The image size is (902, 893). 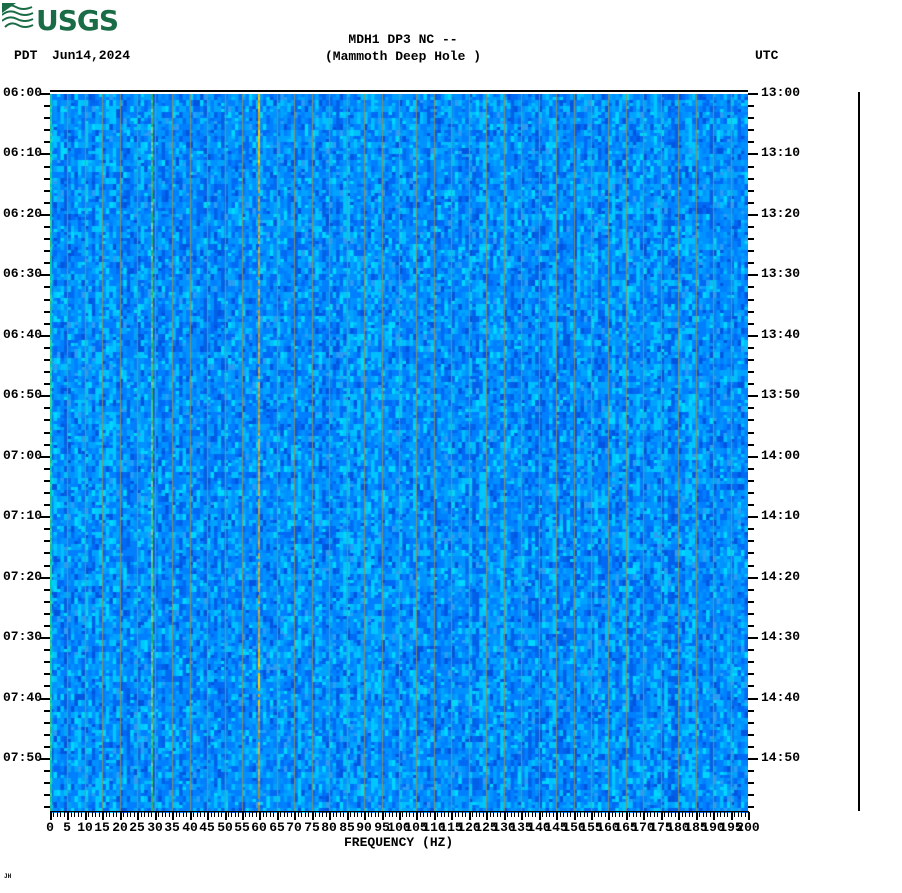 I want to click on time-label-right: 13:20, so click(x=781, y=213).